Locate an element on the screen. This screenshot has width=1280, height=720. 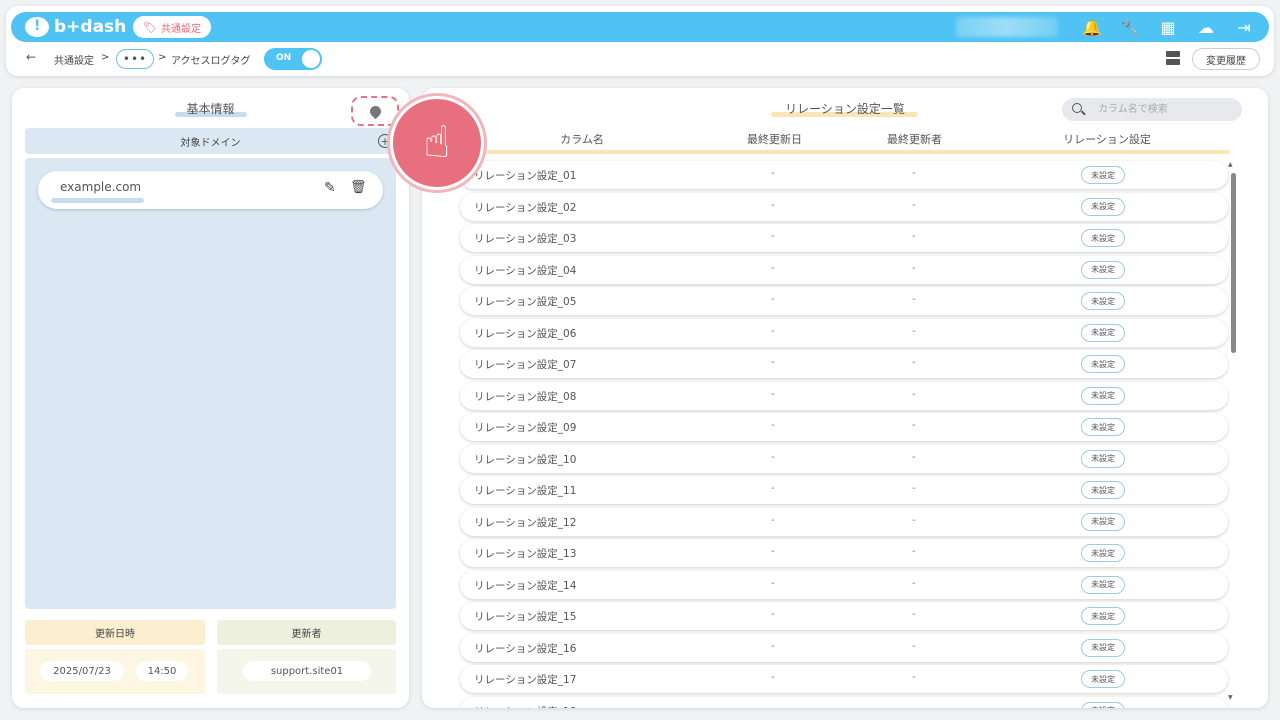
column-header-name: カラム名 is located at coordinates (582, 139).